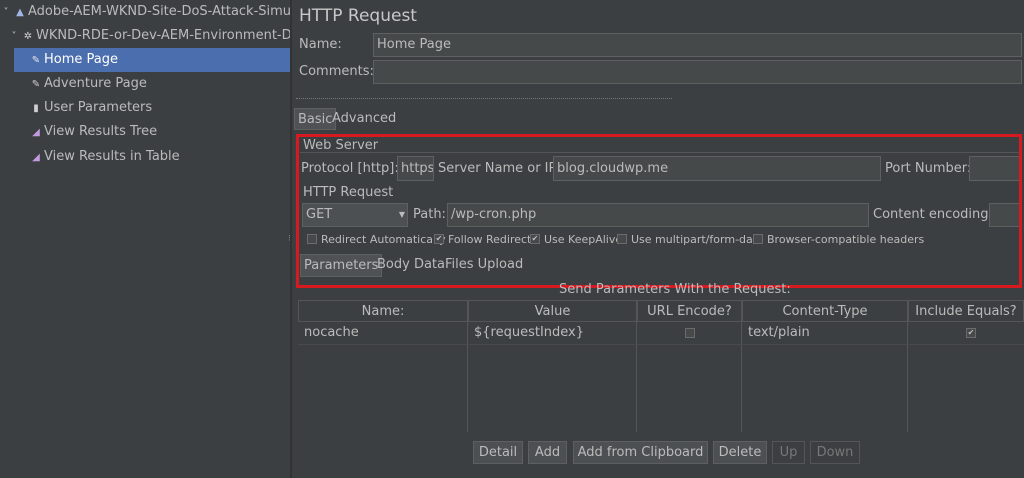  I want to click on tree-node-label: Adobe-AEM-WKND-Site-DoS-Attack-Simula, so click(159, 11).